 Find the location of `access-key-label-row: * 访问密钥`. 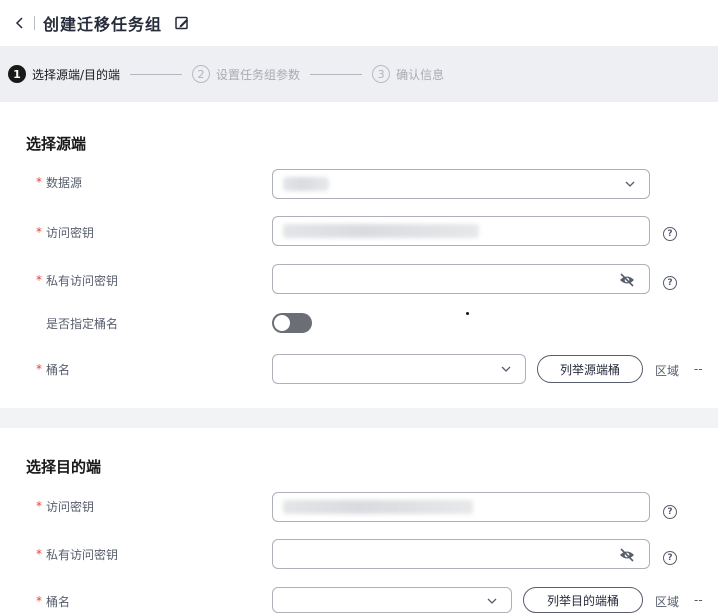

access-key-label-row: * 访问密钥 is located at coordinates (65, 232).